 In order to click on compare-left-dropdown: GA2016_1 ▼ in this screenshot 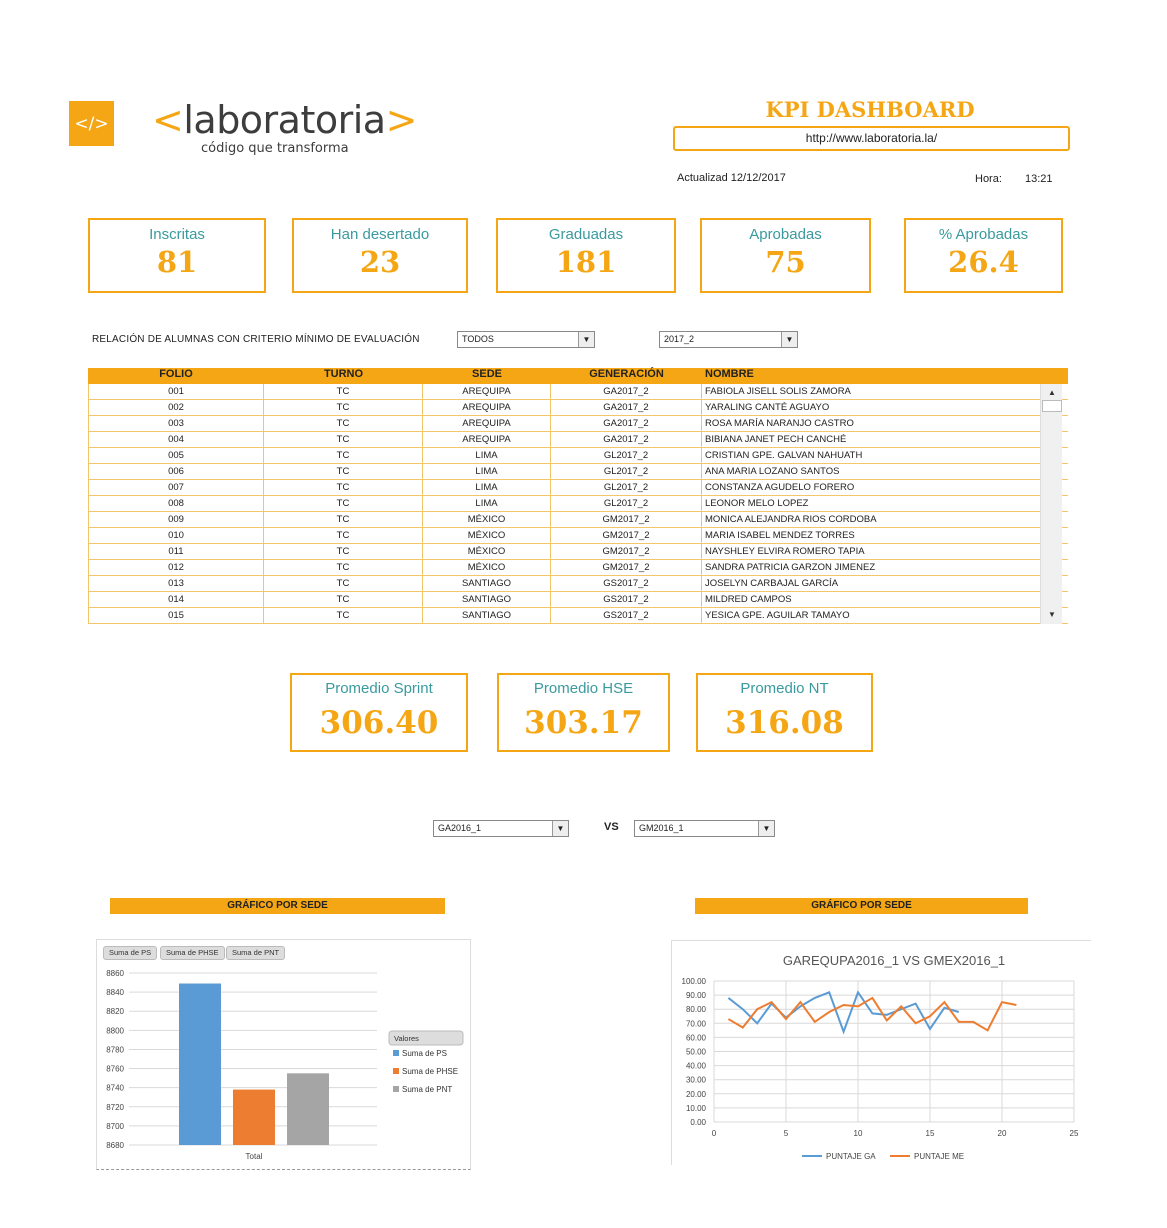, I will do `click(501, 828)`.